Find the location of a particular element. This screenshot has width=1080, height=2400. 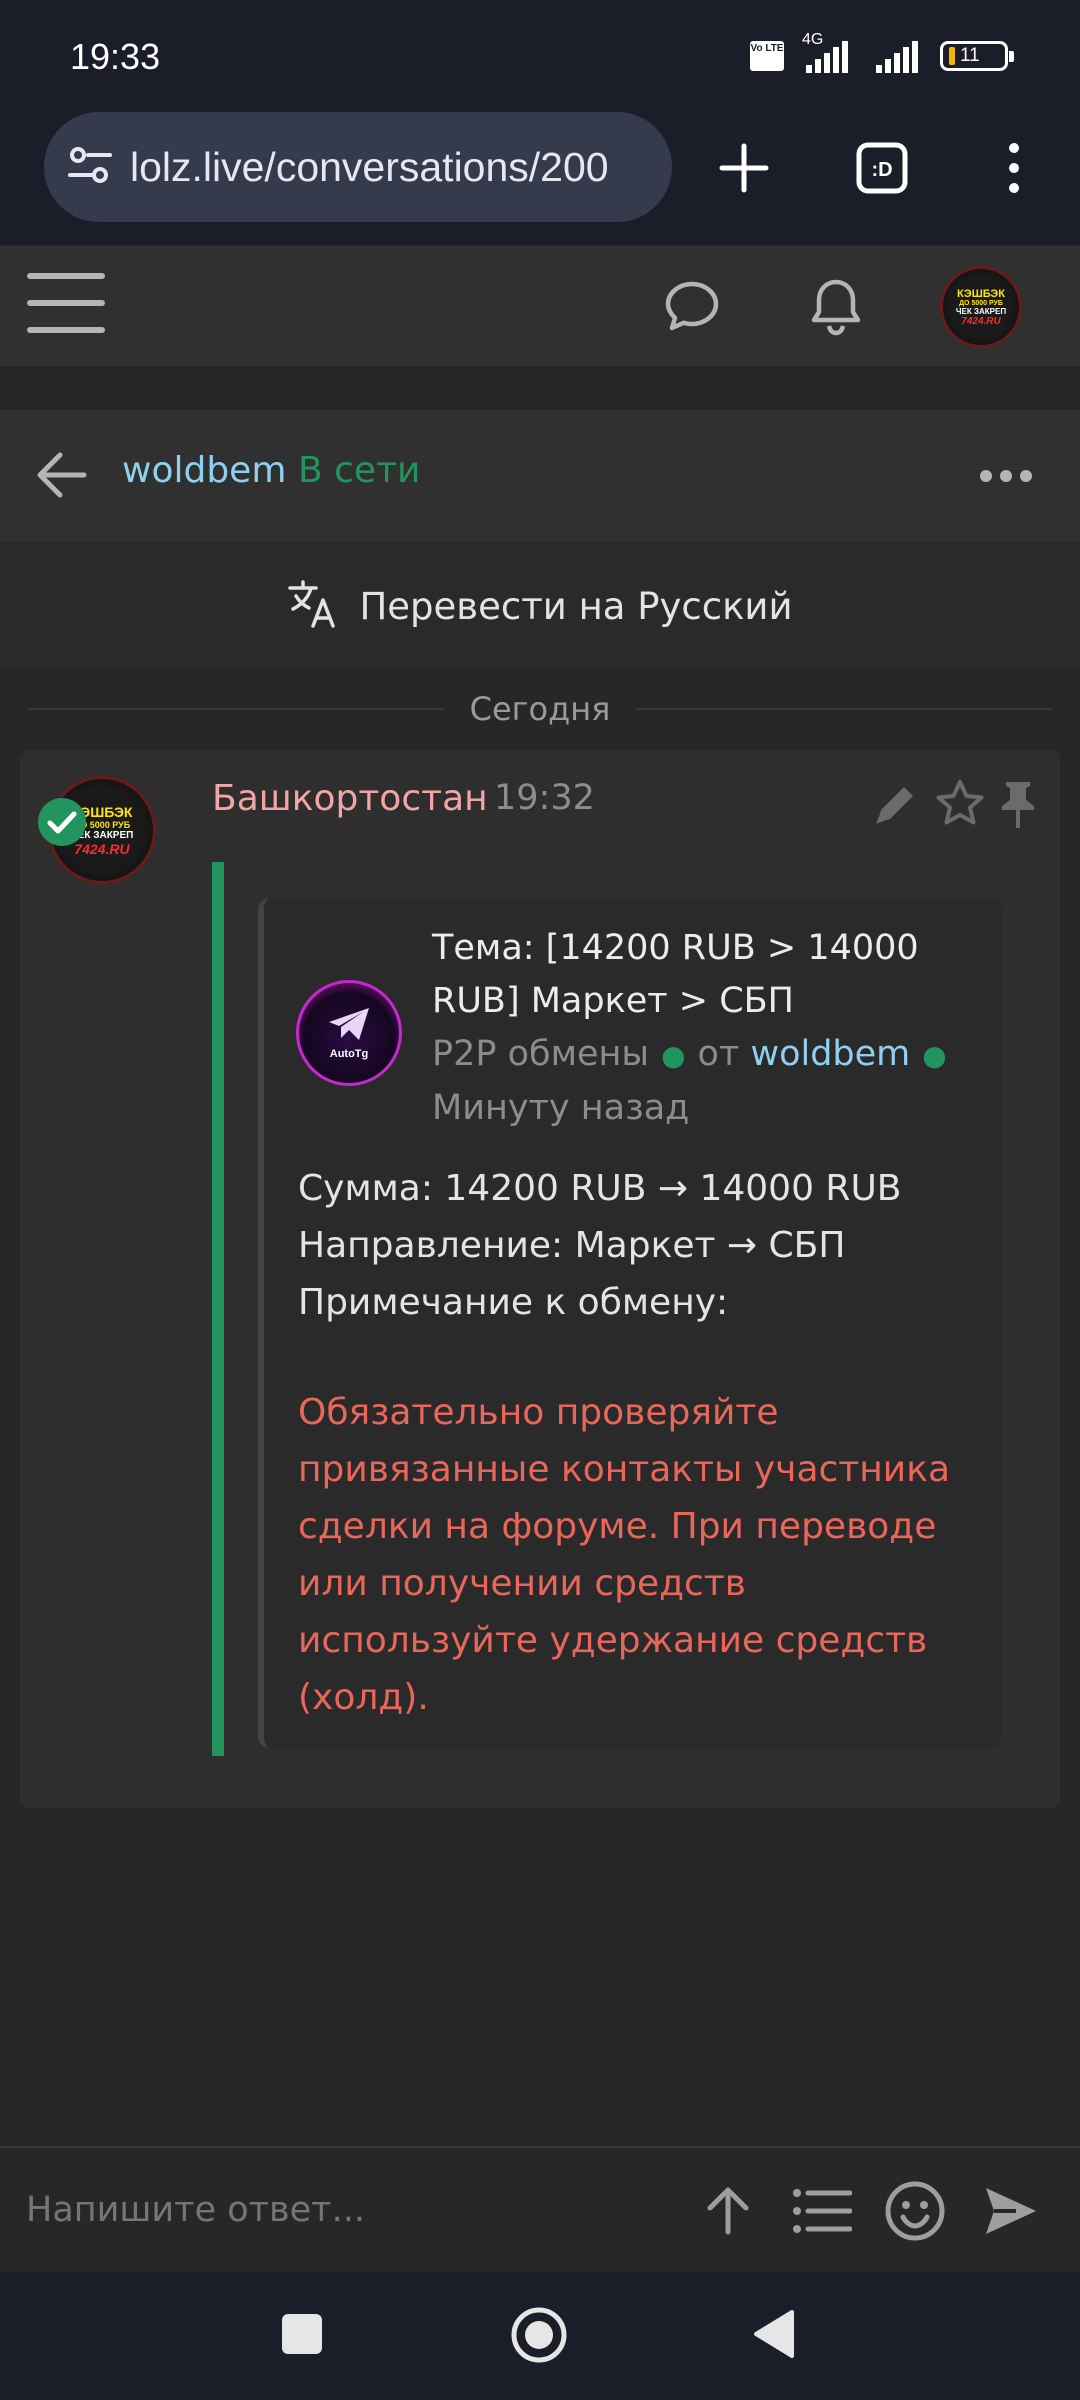

translate-button: Перевести на Русский is located at coordinates (540, 606).